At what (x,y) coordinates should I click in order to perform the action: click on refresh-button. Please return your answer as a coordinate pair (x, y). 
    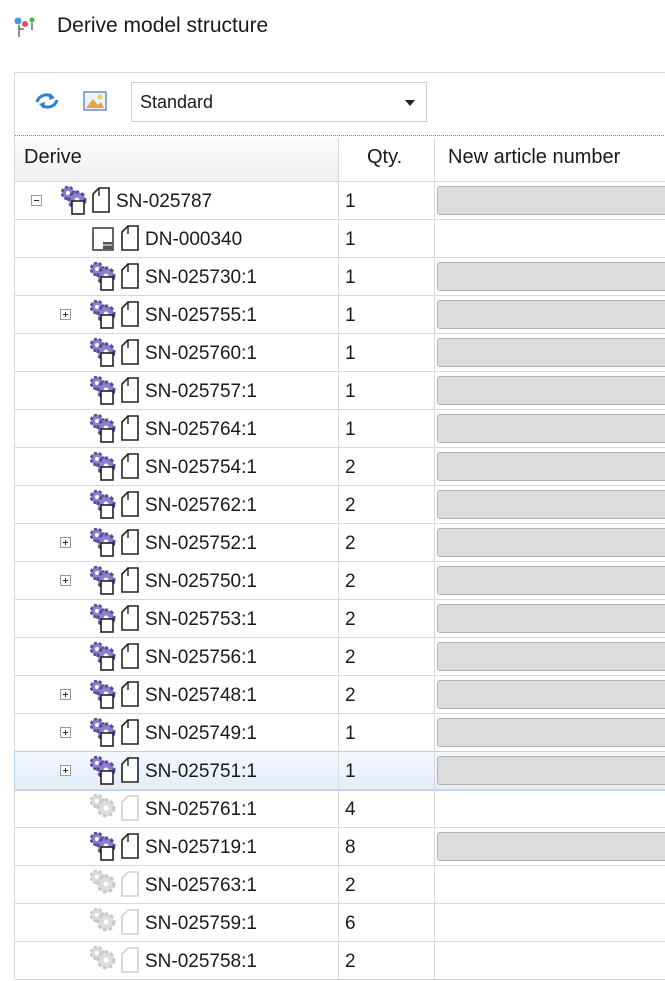
    Looking at the image, I should click on (47, 101).